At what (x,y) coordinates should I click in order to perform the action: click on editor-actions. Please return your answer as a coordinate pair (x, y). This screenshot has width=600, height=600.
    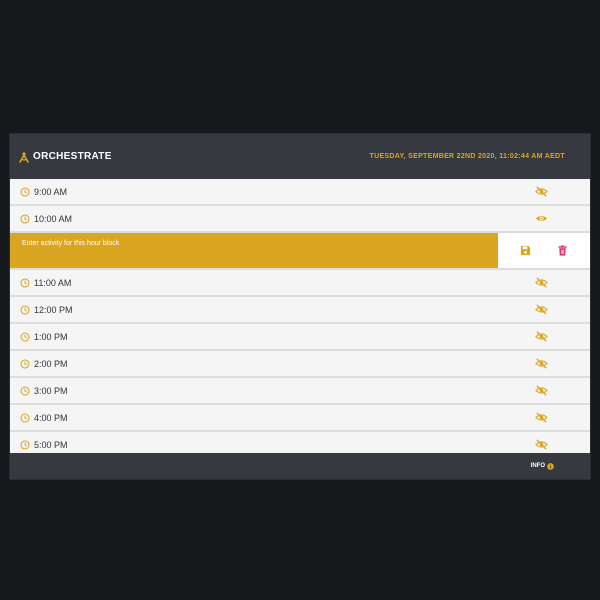
    Looking at the image, I should click on (544, 250).